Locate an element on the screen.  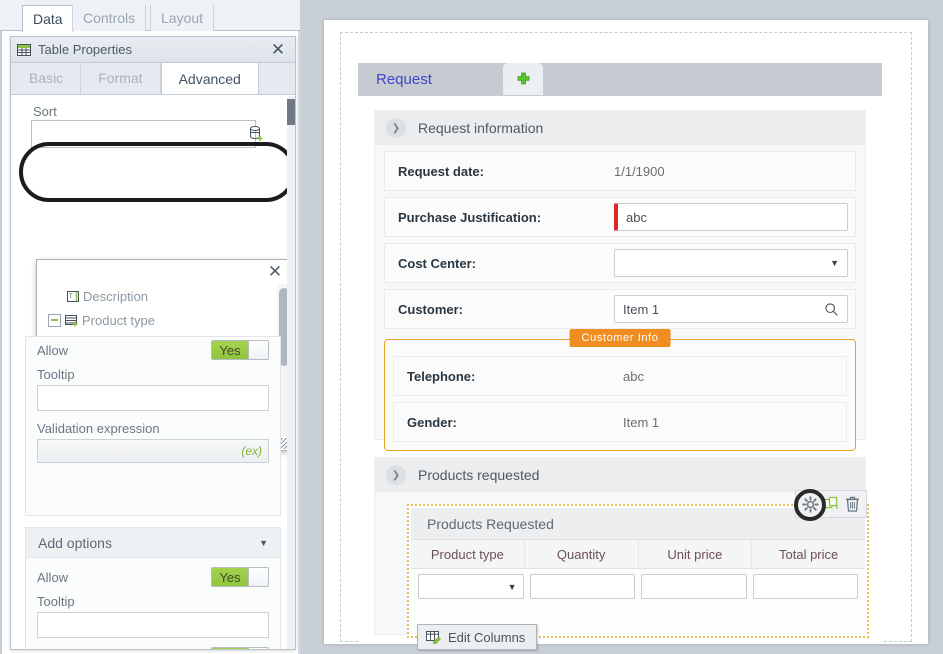
section-request-information-header: ❯ Request information is located at coordinates (620, 128).